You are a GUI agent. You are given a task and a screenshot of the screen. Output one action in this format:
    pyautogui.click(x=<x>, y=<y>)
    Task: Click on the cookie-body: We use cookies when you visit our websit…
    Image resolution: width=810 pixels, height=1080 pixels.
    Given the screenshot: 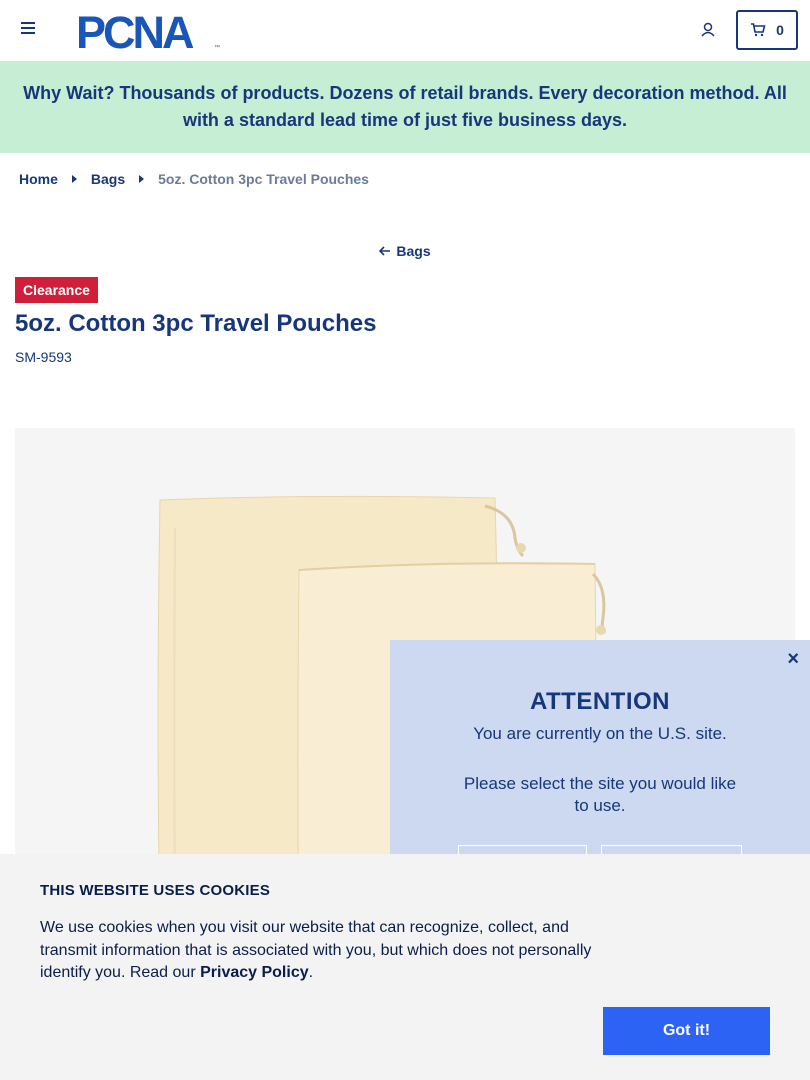 What is the action you would take?
    pyautogui.click(x=316, y=950)
    